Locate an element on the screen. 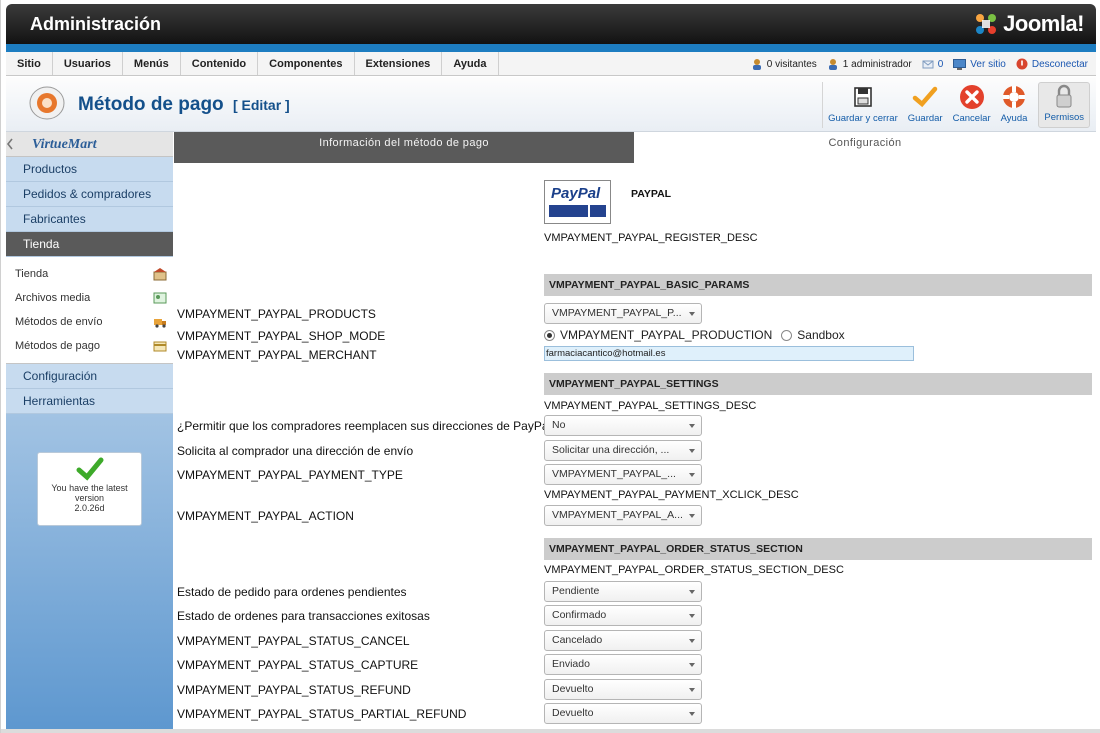 This screenshot has height=733, width=1100. horizontal-scrollbar is located at coordinates (550, 731).